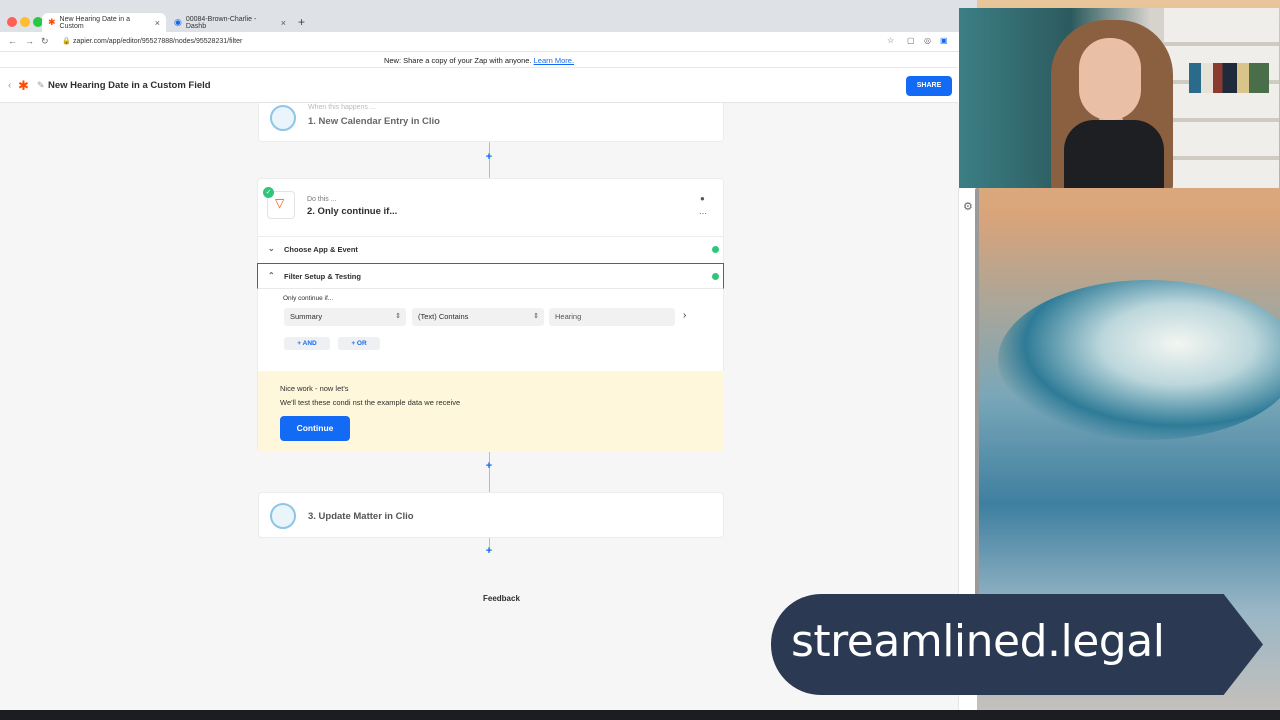 Image resolution: width=1280 pixels, height=720 pixels. I want to click on tab-label: New Hearing Date in a Custom, so click(94, 22).